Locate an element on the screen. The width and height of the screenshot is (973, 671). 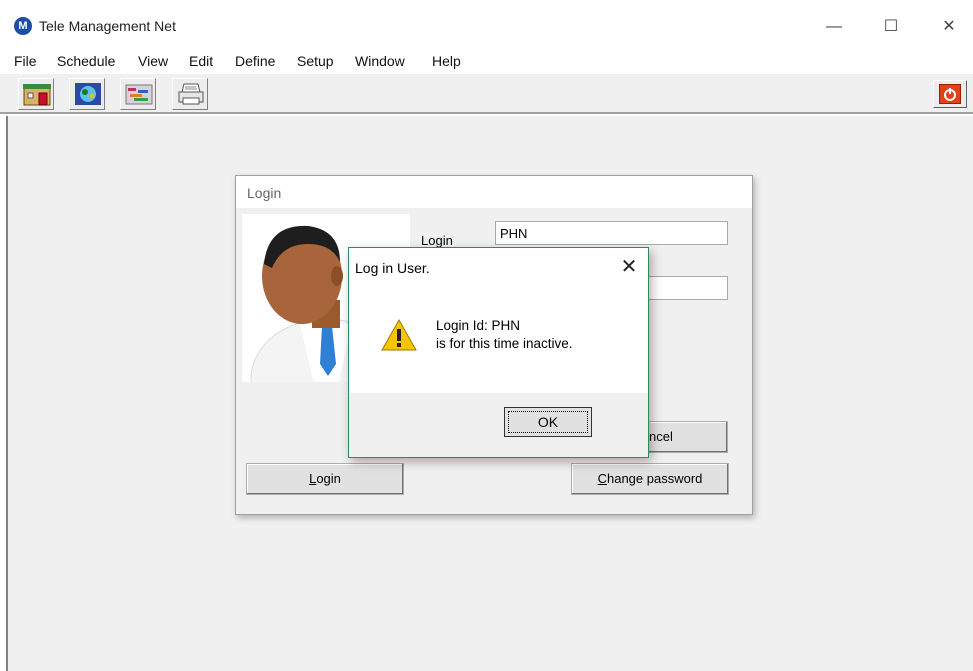
power-button is located at coordinates (950, 94).